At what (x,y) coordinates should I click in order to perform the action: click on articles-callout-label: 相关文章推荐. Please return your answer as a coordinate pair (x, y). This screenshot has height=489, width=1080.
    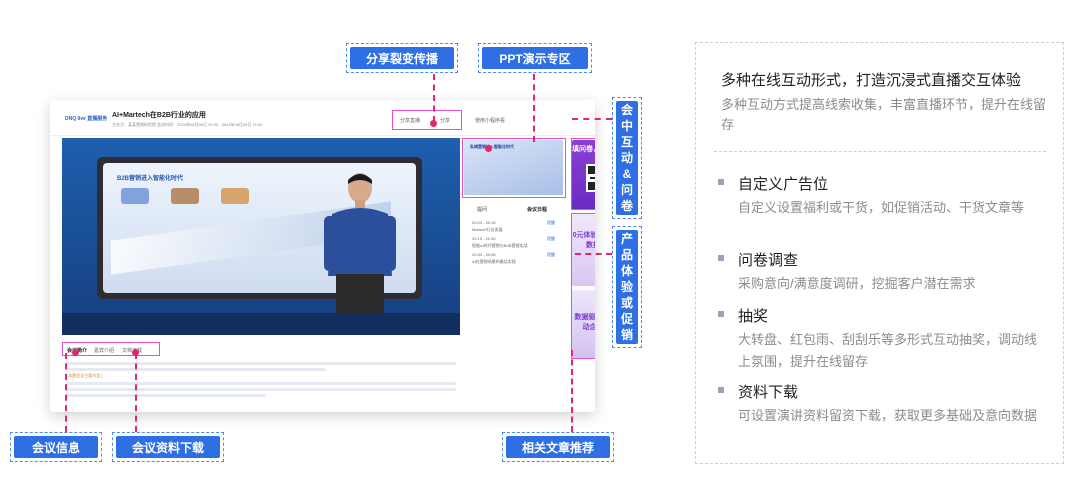
    Looking at the image, I should click on (558, 447).